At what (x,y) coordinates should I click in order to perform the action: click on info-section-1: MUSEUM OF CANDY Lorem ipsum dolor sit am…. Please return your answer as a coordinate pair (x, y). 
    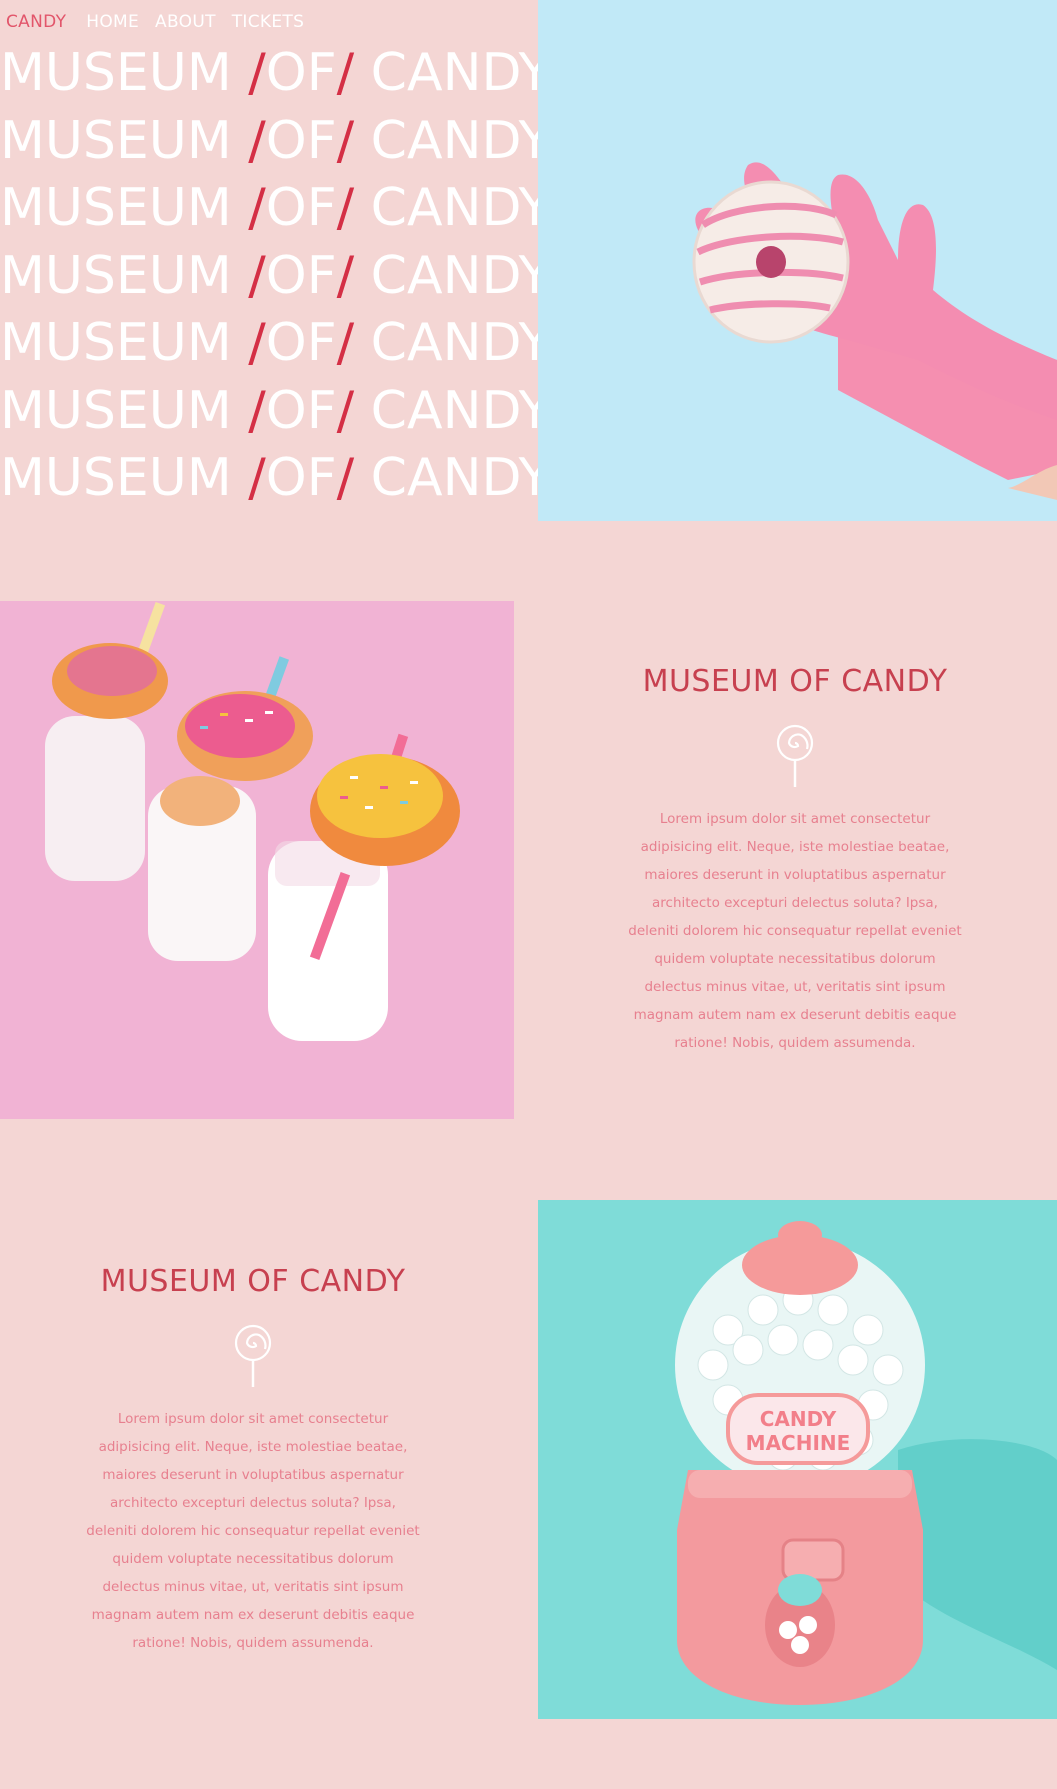
    Looking at the image, I should click on (795, 860).